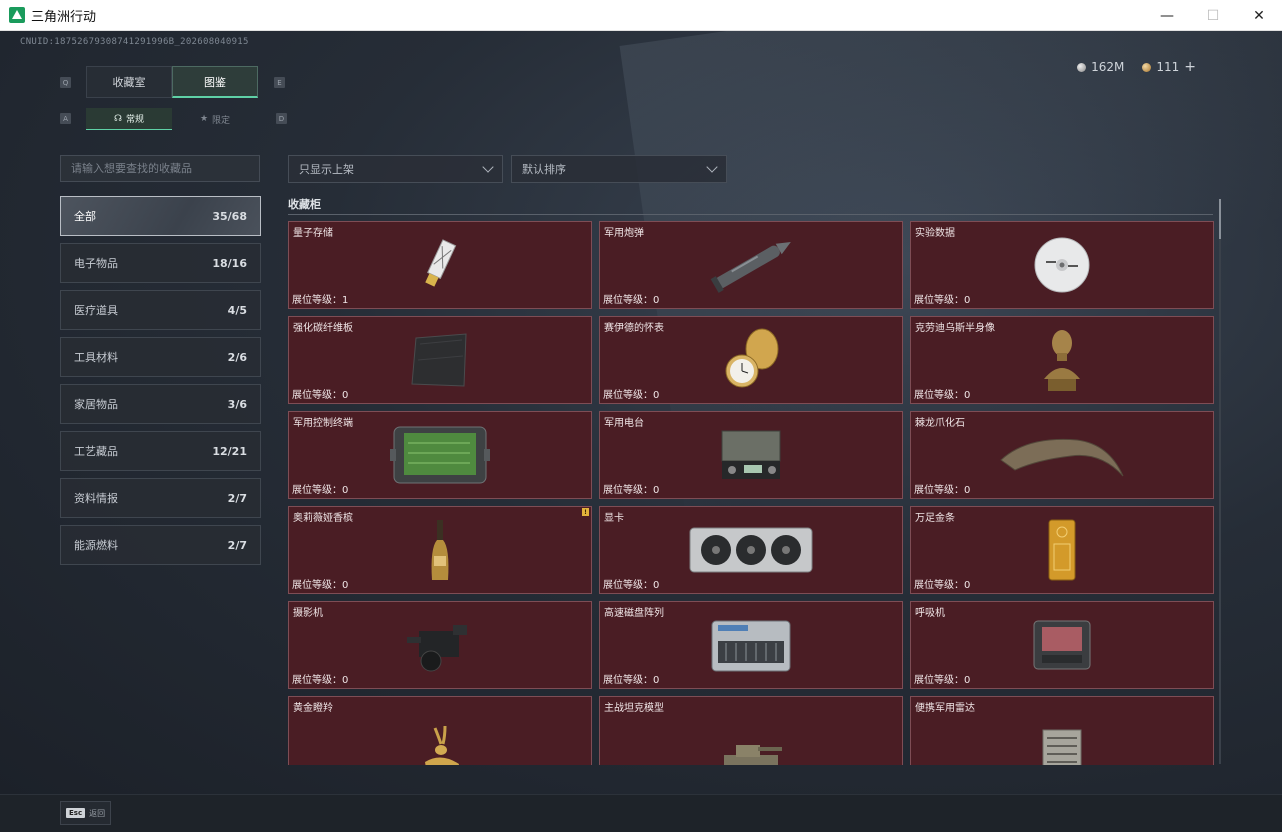 This screenshot has width=1282, height=832. I want to click on item-name: 高速磁盘阵列, so click(634, 613).